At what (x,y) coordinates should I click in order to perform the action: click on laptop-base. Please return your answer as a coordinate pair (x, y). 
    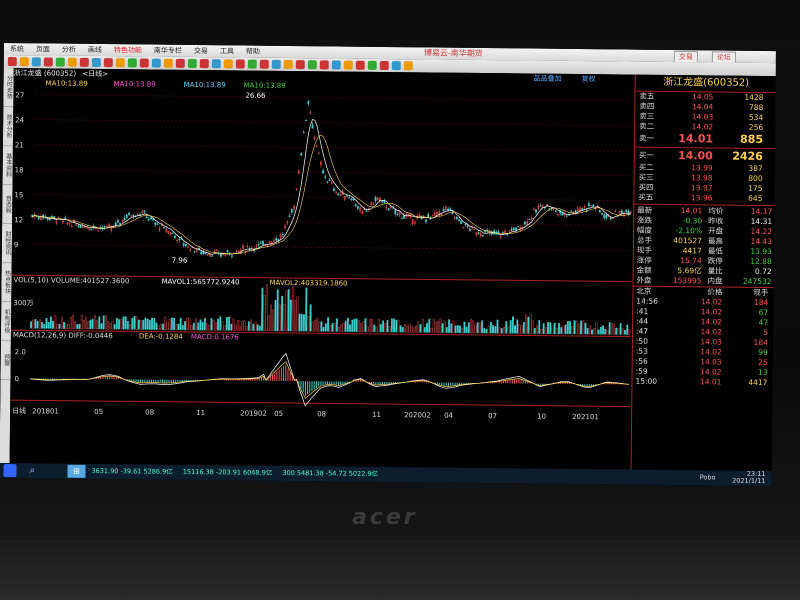
    Looking at the image, I should click on (400, 570).